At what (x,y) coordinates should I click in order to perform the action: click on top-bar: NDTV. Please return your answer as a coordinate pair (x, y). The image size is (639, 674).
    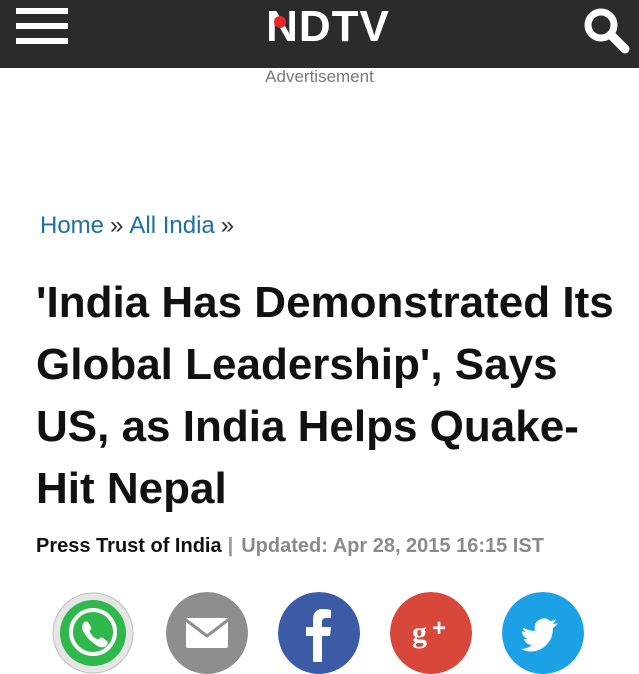
    Looking at the image, I should click on (319, 34).